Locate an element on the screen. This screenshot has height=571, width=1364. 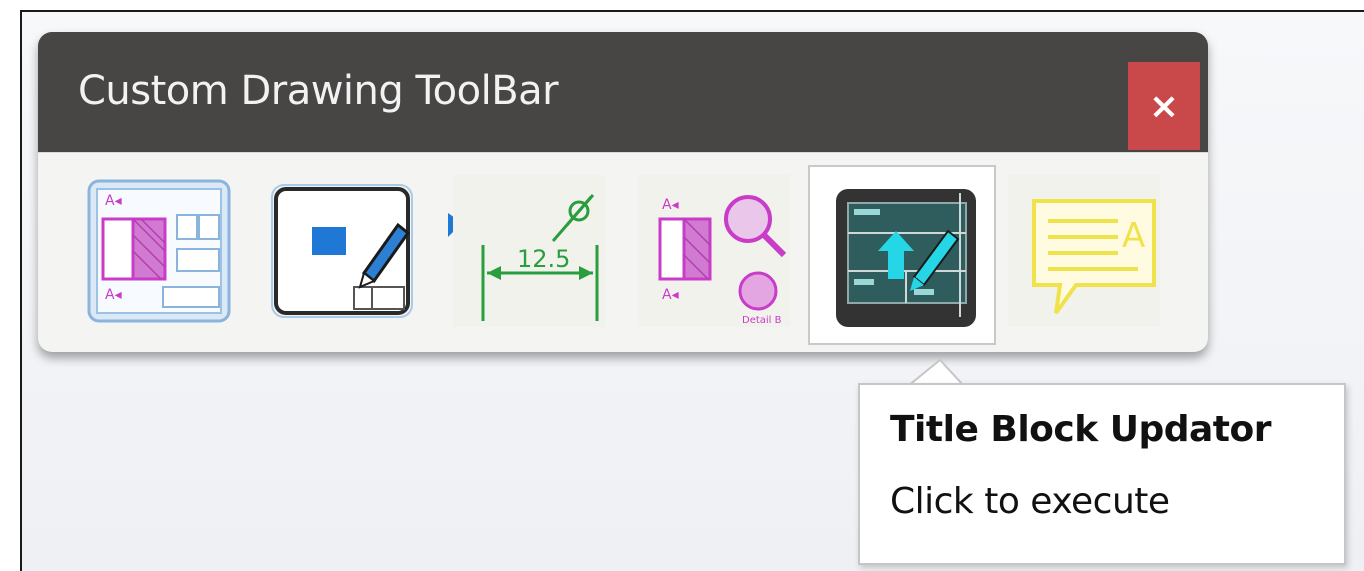
dimension-button: 12.5 is located at coordinates (529, 251).